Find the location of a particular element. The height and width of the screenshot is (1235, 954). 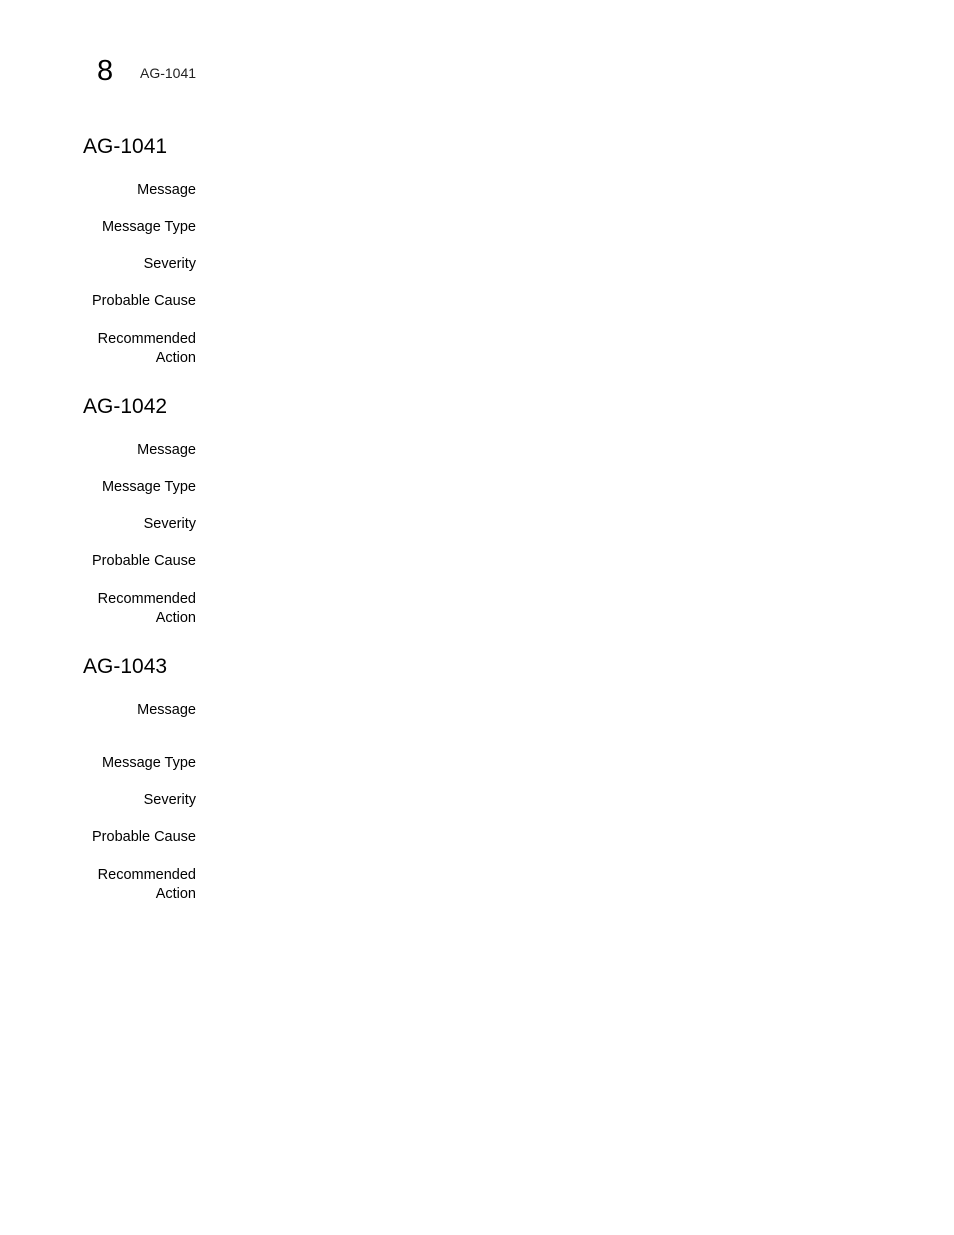

chapter-number: 8 is located at coordinates (105, 71).